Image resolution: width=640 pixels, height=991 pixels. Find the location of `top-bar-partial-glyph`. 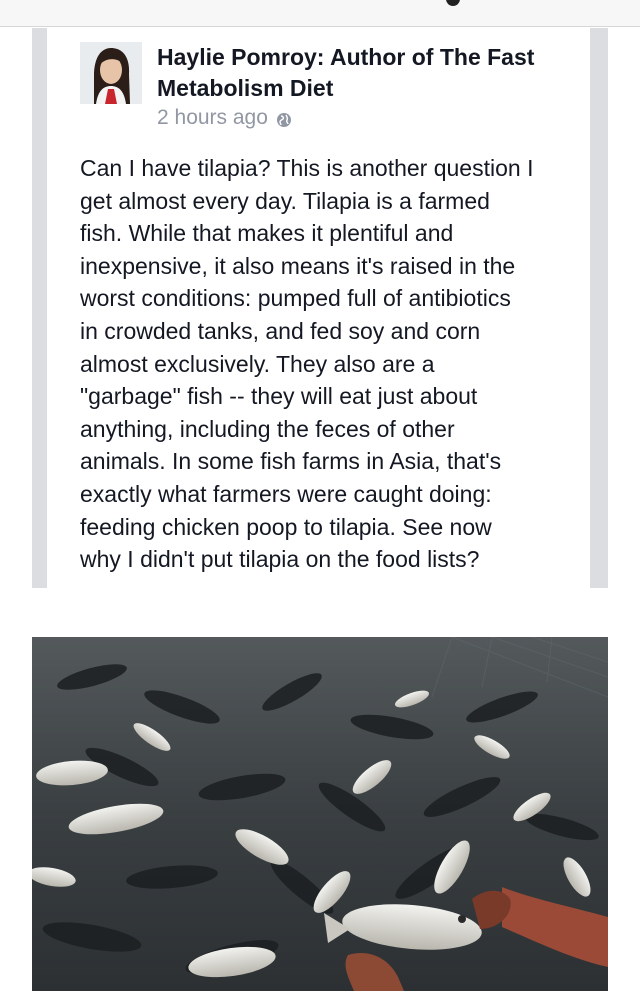

top-bar-partial-glyph is located at coordinates (453, 3).